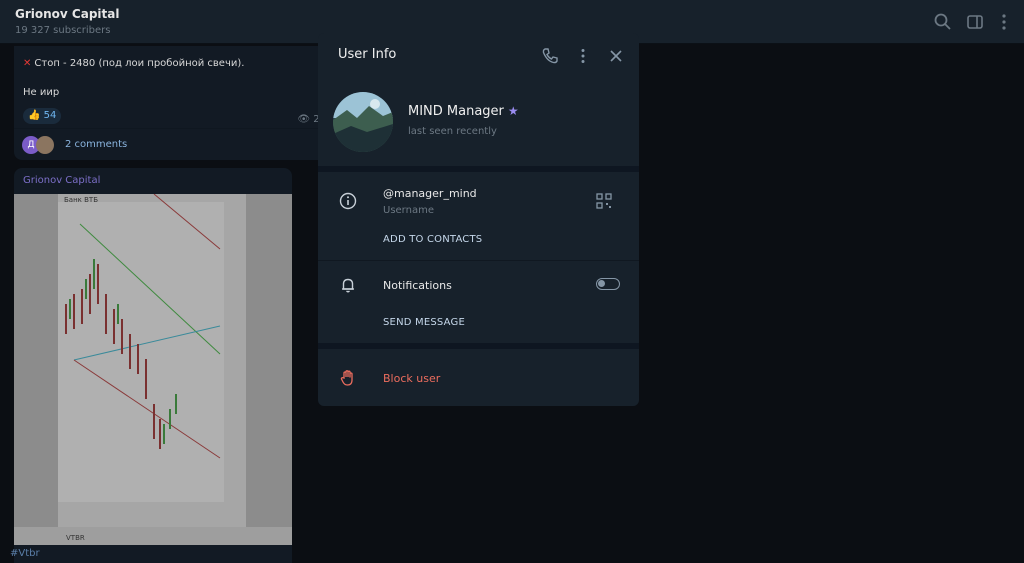 The image size is (1024, 563). Describe the element at coordinates (943, 22) in the screenshot. I see `search-icon` at that location.